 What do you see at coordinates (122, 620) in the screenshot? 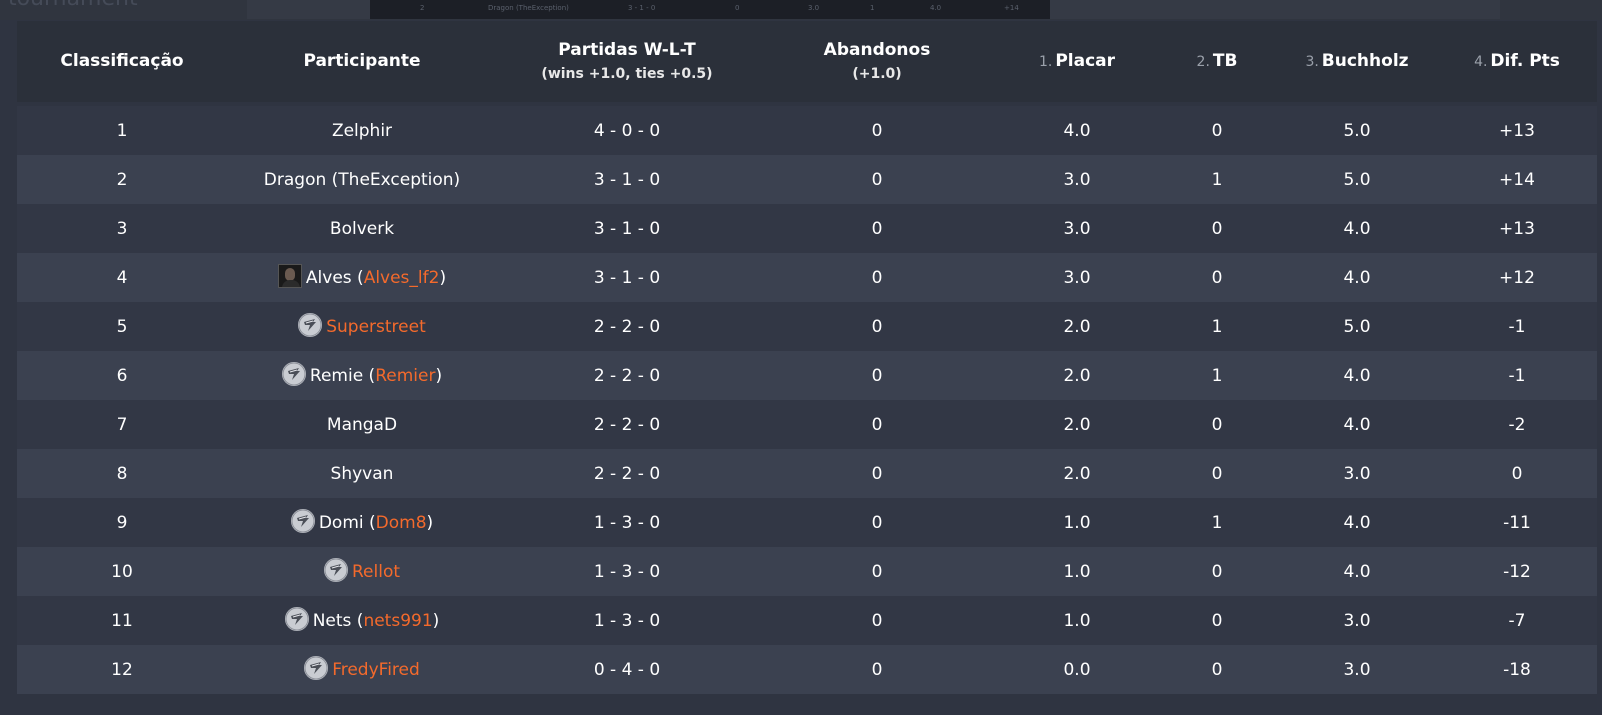
I see `rank-cell: 11` at bounding box center [122, 620].